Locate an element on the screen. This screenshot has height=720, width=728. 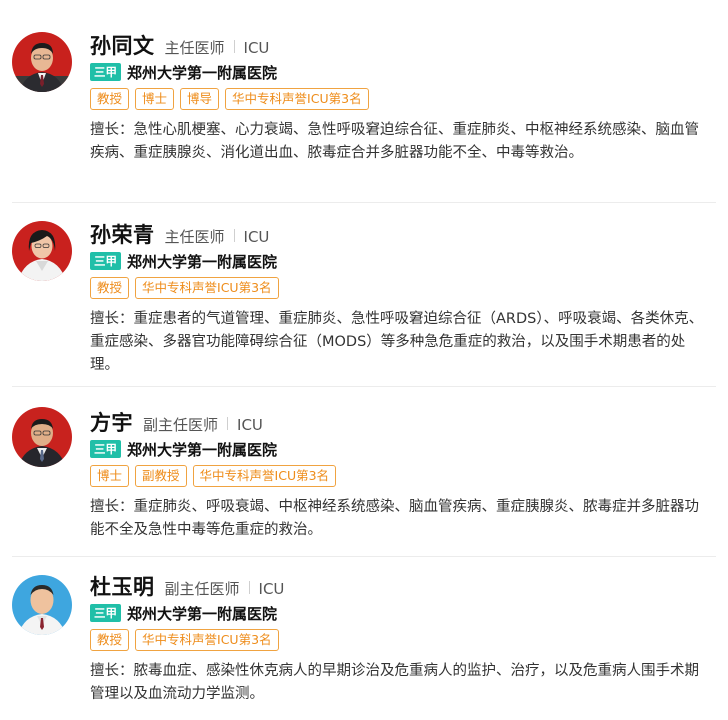
name-row: 孙同文 主任医师 ICU is located at coordinates (401, 44).